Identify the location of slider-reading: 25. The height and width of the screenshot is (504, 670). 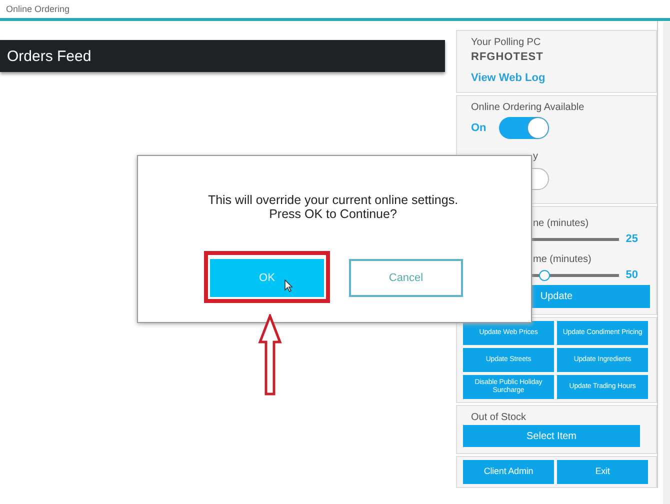
(632, 239).